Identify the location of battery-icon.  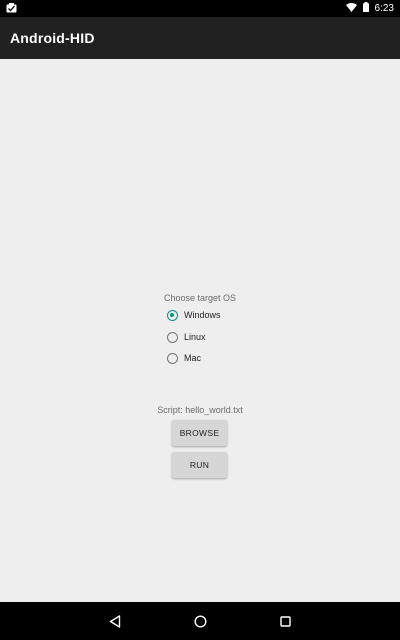
(365, 8).